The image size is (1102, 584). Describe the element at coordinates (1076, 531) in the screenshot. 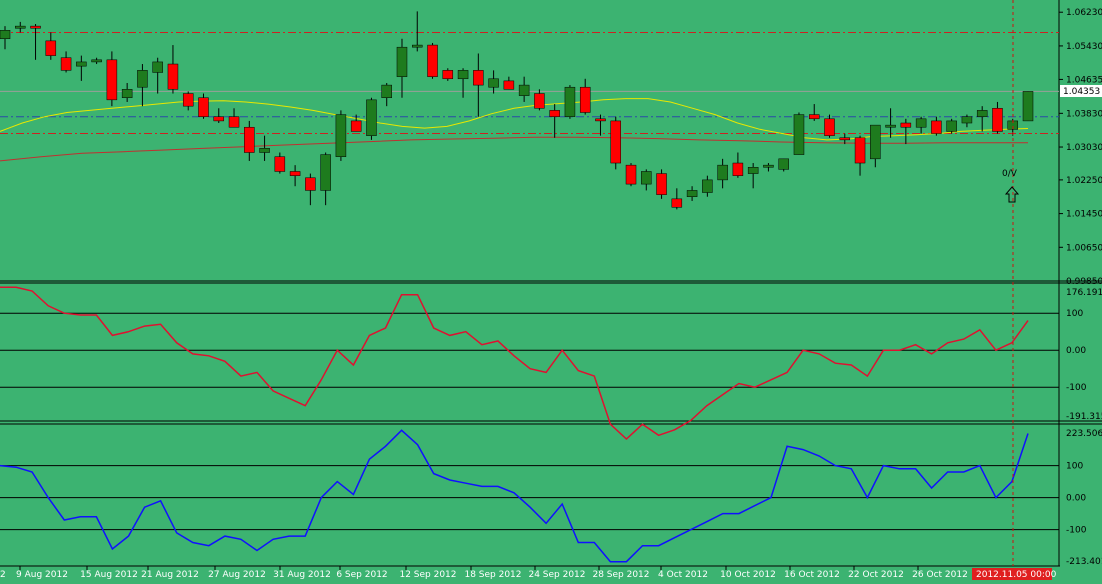

I see `cci2-lower-label: -100` at that location.